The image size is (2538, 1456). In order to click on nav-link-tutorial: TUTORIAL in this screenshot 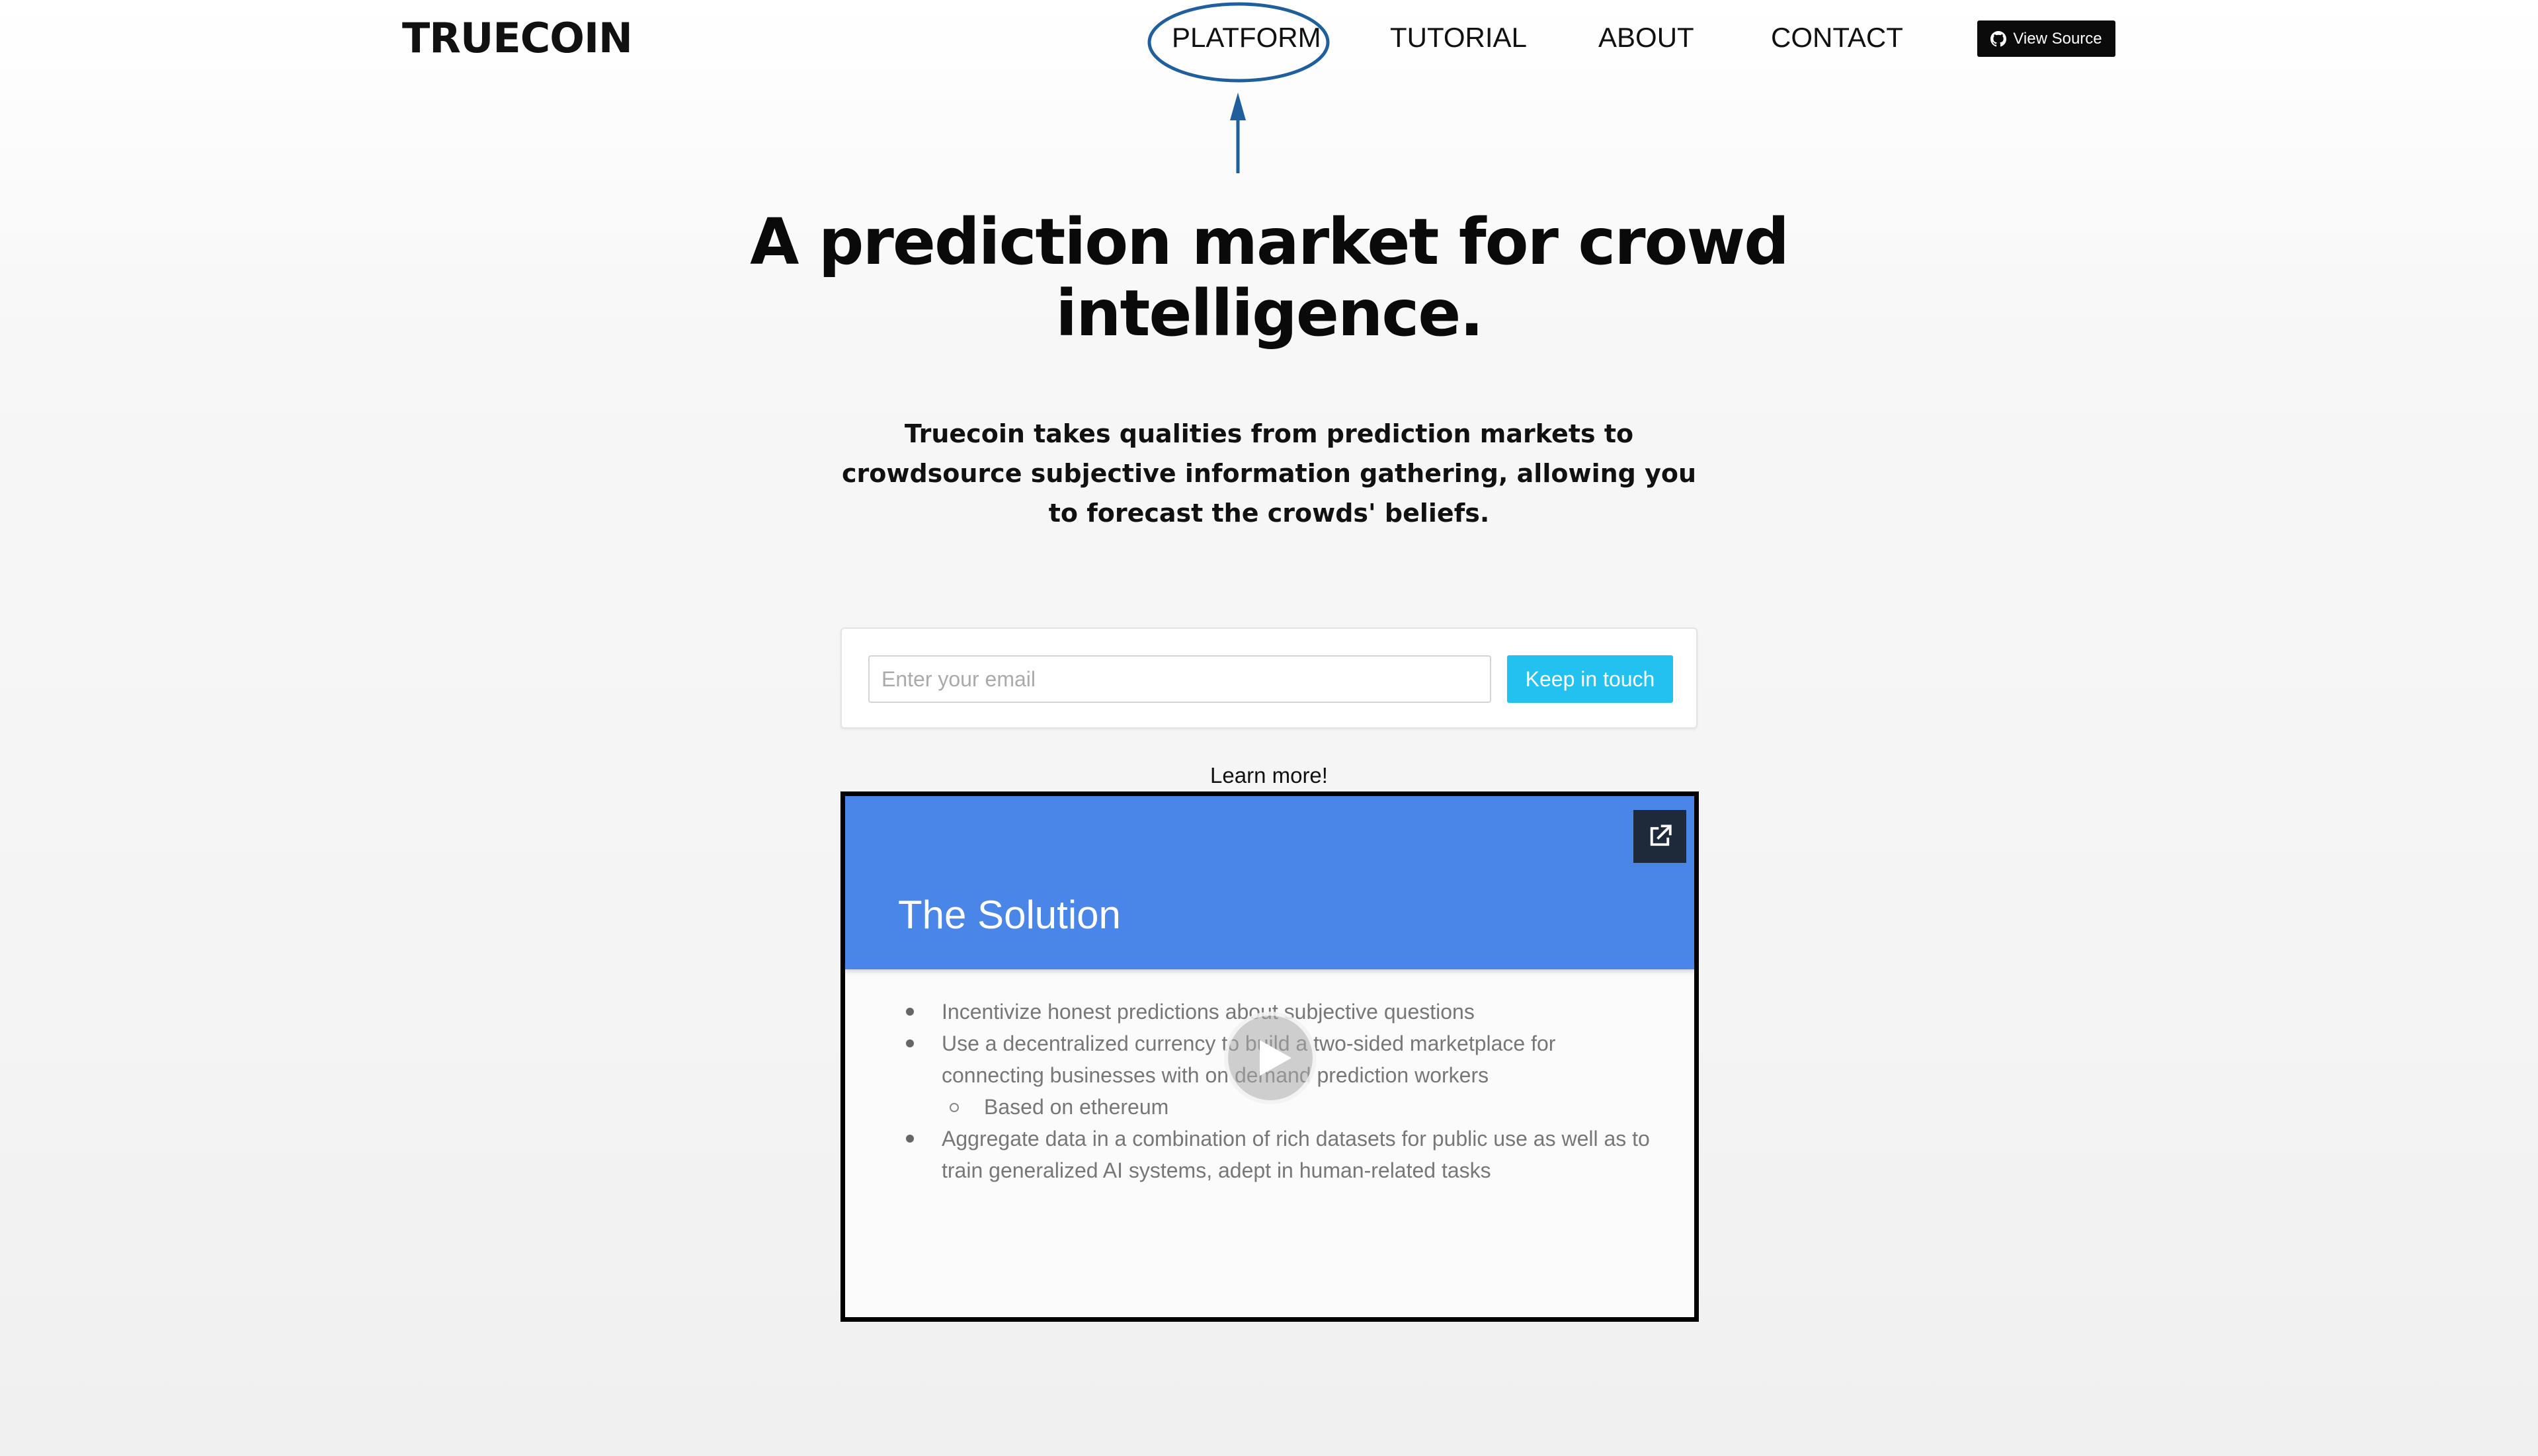, I will do `click(1458, 37)`.